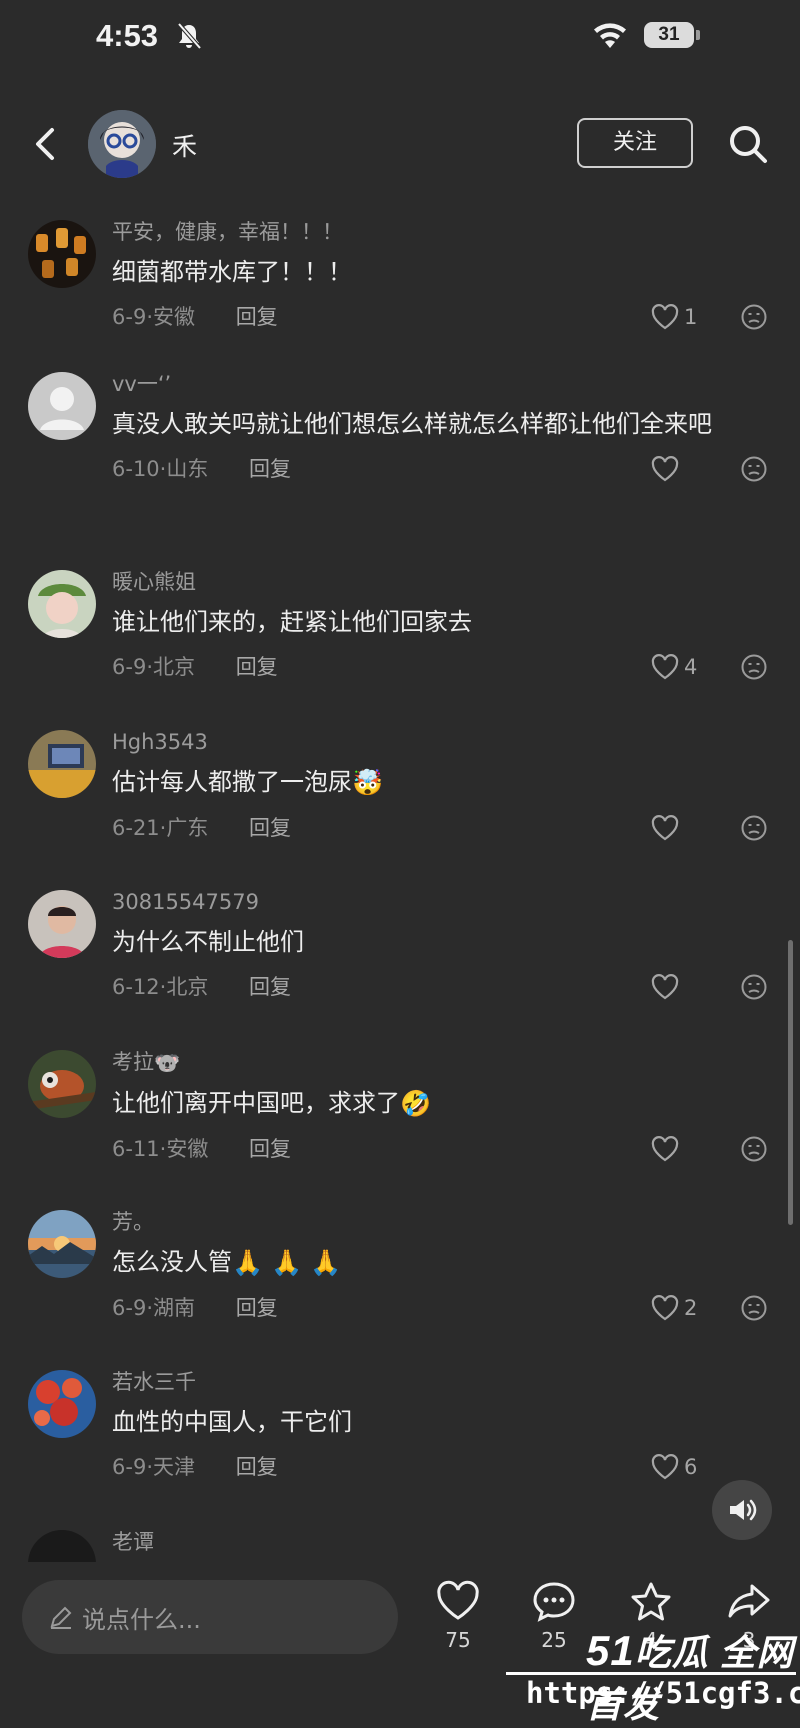 Image resolution: width=800 pixels, height=1728 pixels. What do you see at coordinates (653, 1670) in the screenshot?
I see `watermark: 51吃瓜 全网首发 https://51cgf3.com` at bounding box center [653, 1670].